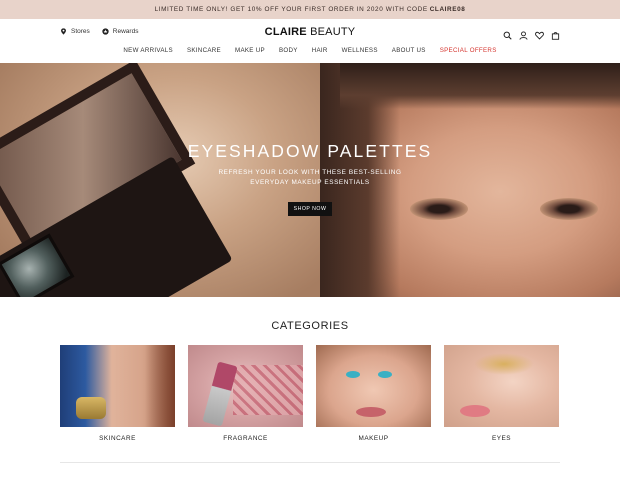 This screenshot has width=620, height=480. I want to click on promo-code: CLAIRE08, so click(447, 9).